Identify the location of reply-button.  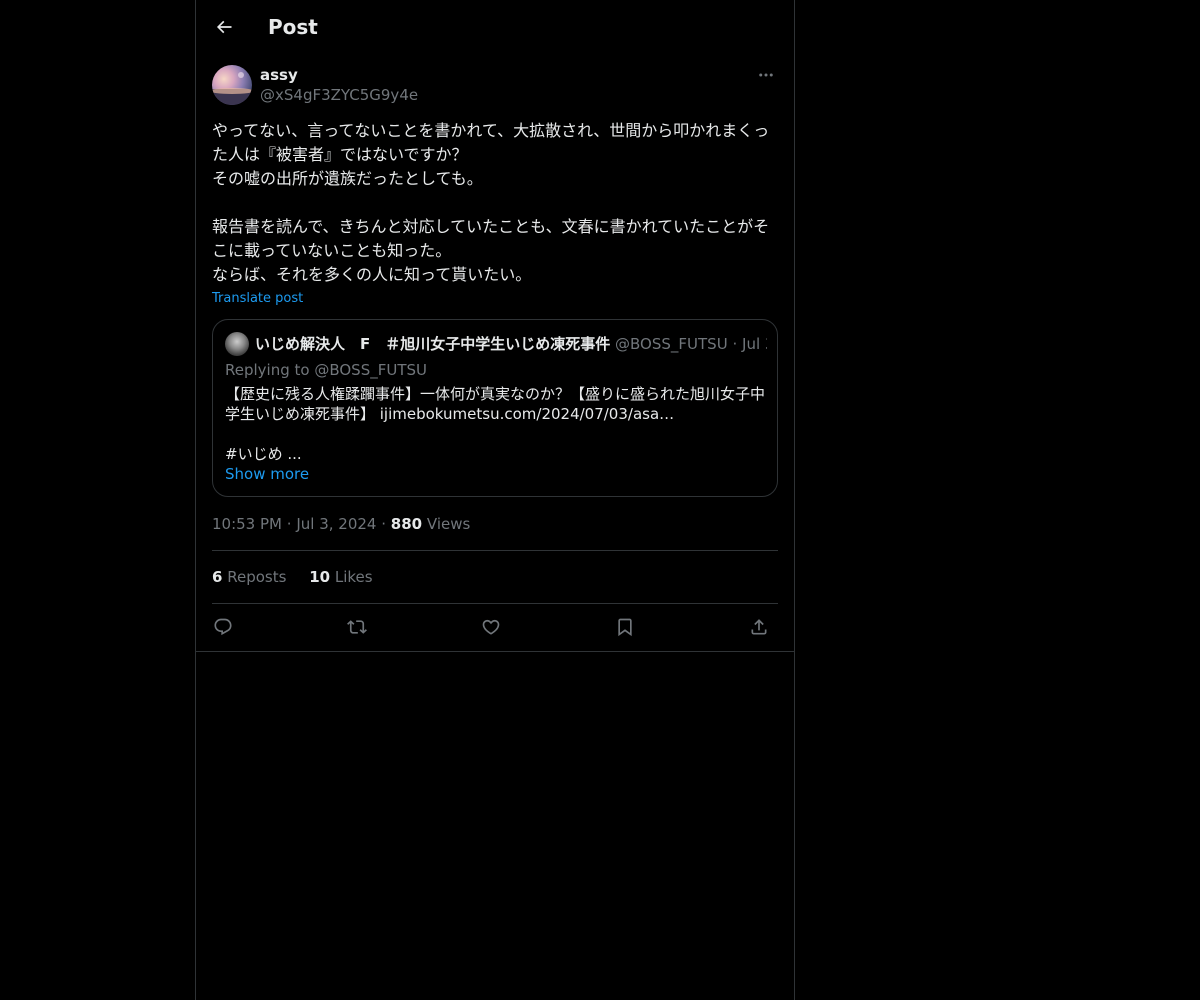
(223, 627).